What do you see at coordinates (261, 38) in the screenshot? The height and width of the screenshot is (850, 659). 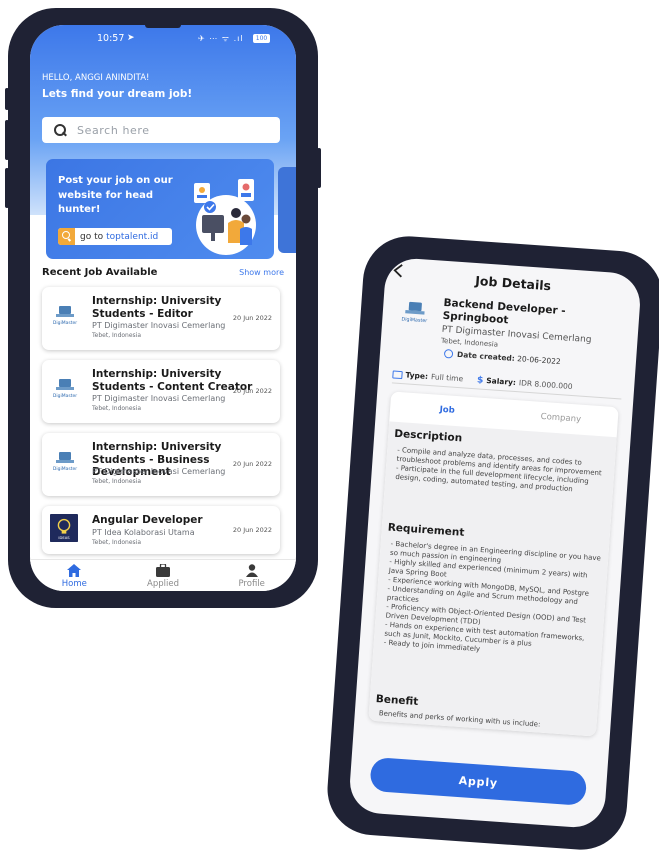 I see `battery-icon: 100` at bounding box center [261, 38].